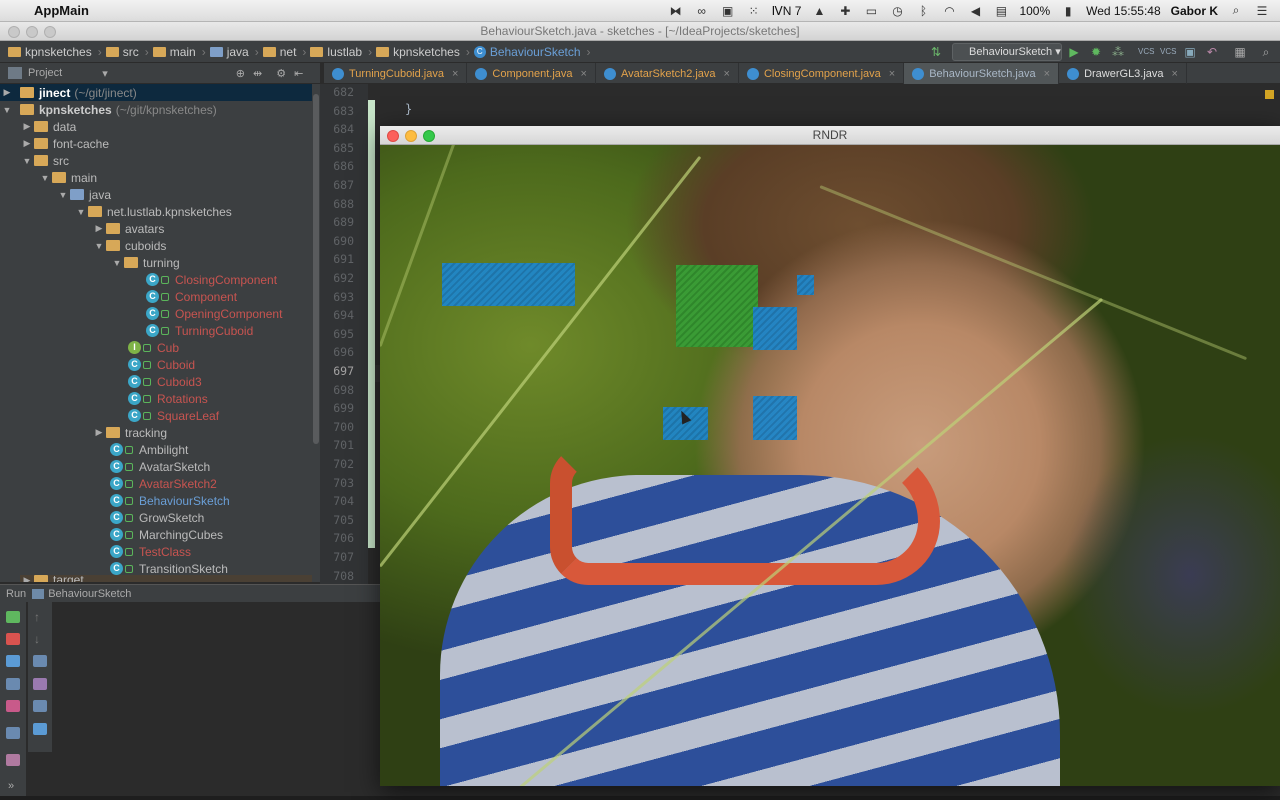 The height and width of the screenshot is (800, 1280). What do you see at coordinates (845, 11) in the screenshot?
I see `plus-icon: ✚` at bounding box center [845, 11].